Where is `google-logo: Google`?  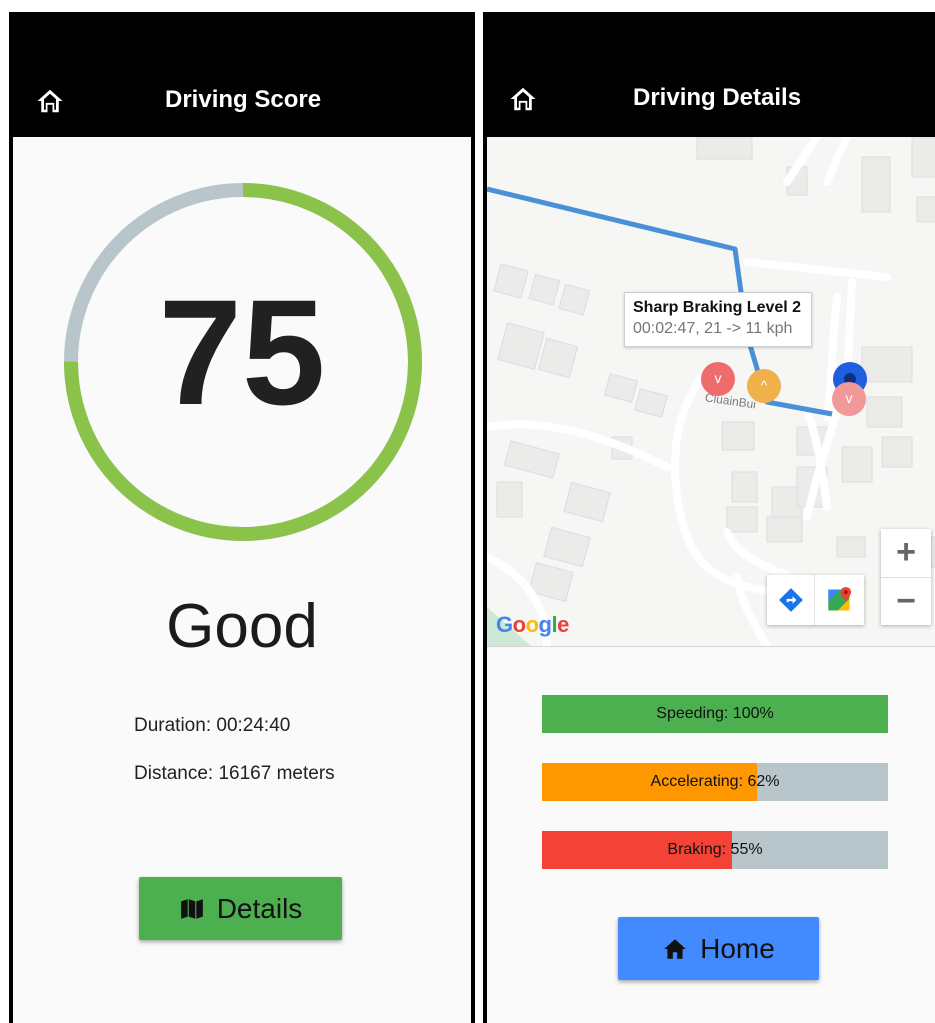
google-logo: Google is located at coordinates (532, 624).